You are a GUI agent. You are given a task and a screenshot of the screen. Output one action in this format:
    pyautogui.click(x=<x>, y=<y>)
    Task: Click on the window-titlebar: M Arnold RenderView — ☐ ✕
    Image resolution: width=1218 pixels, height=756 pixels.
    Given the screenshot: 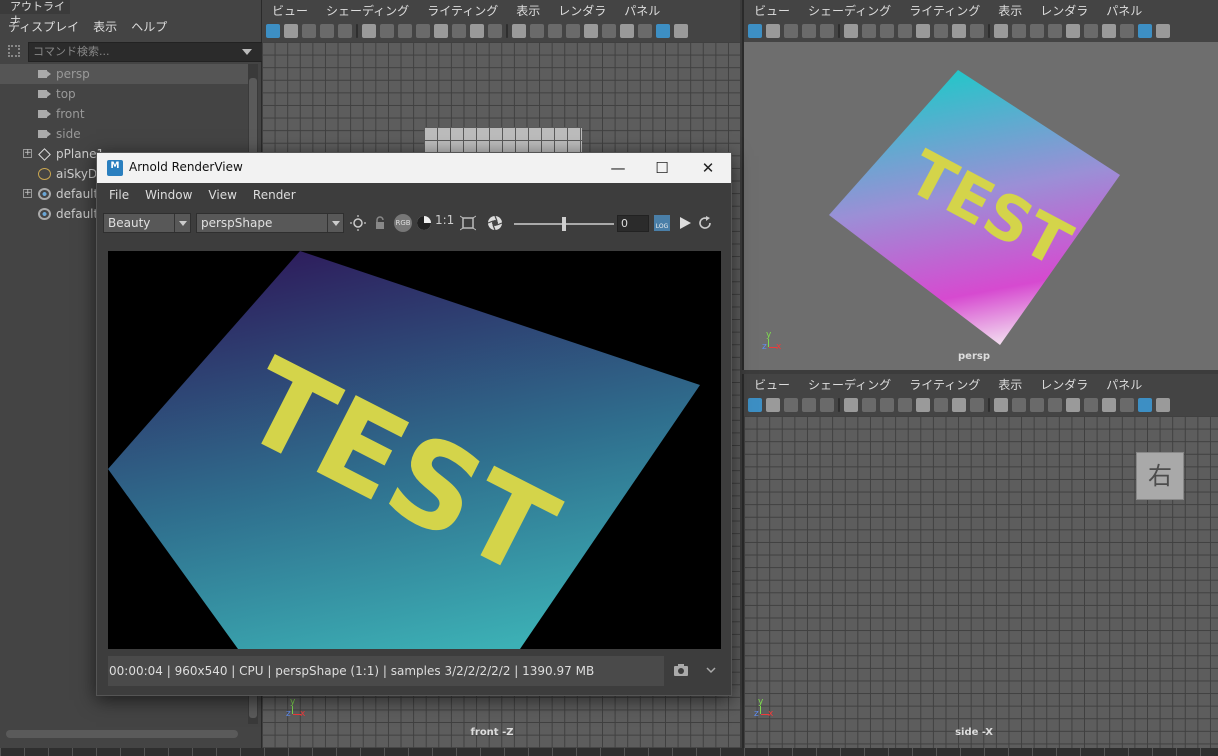 What is the action you would take?
    pyautogui.click(x=414, y=168)
    